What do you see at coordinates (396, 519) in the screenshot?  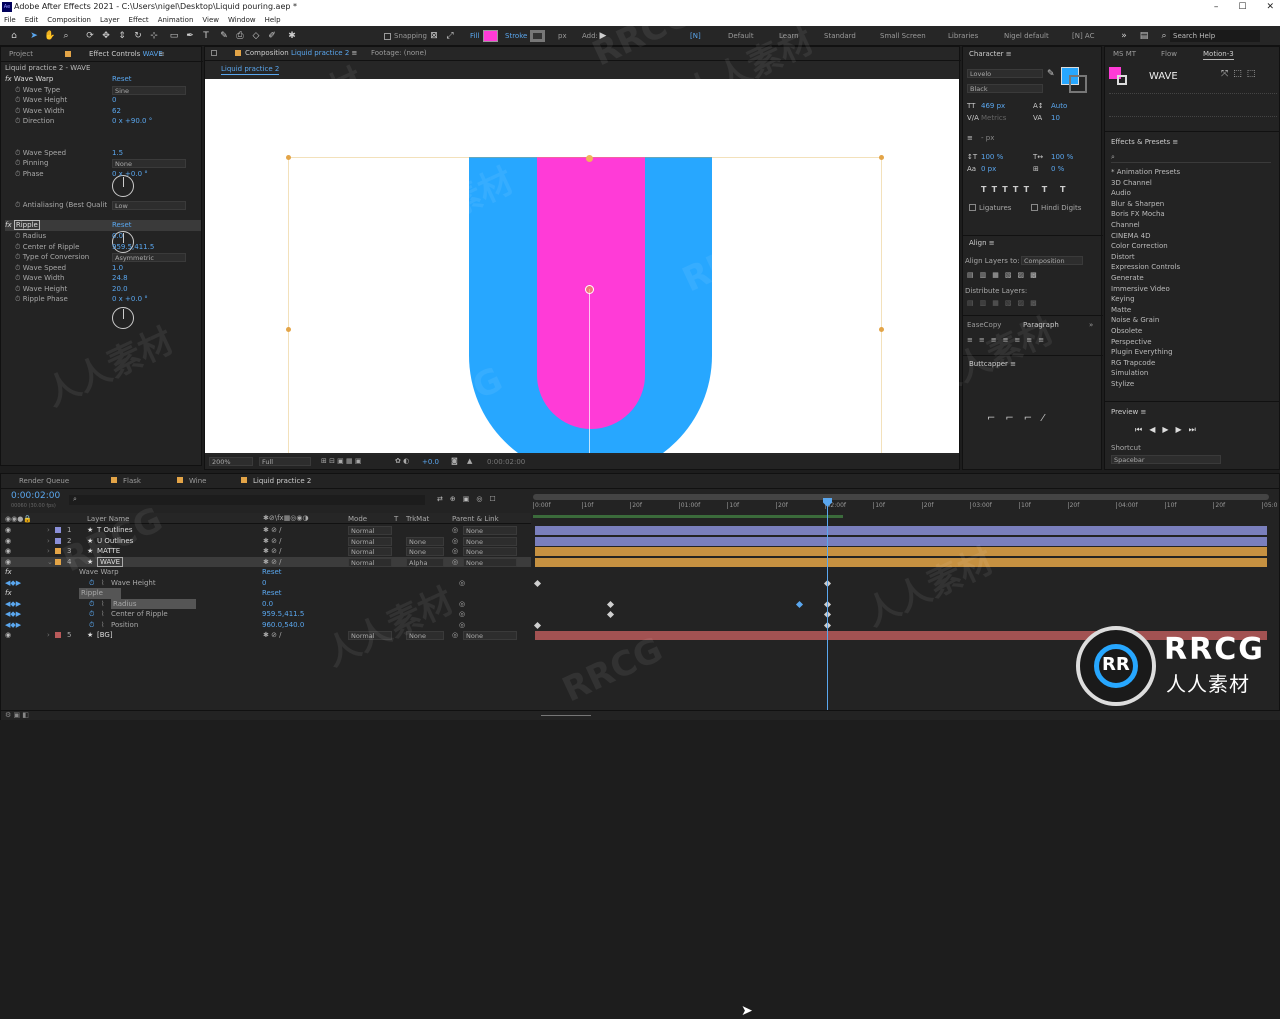 I see `col-t: T` at bounding box center [396, 519].